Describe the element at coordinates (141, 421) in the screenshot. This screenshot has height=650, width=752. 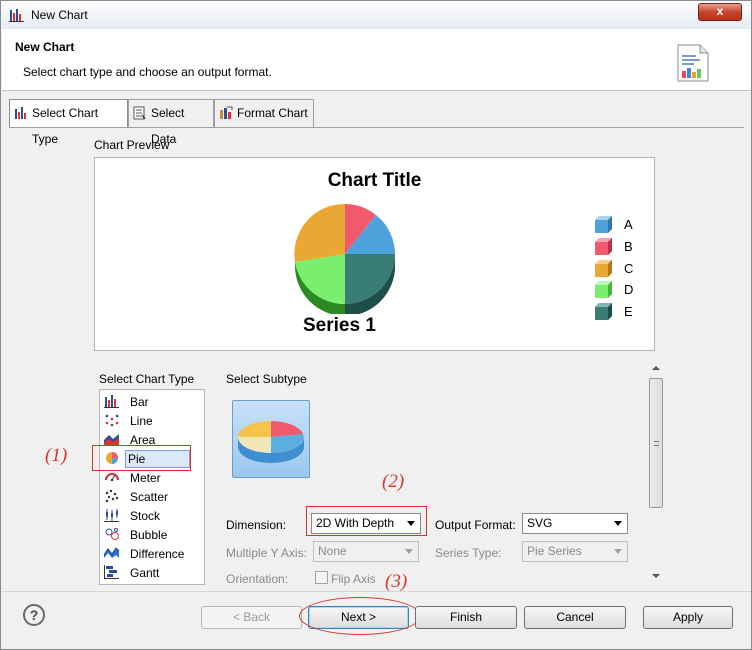
I see `chart-type-label: Line` at that location.